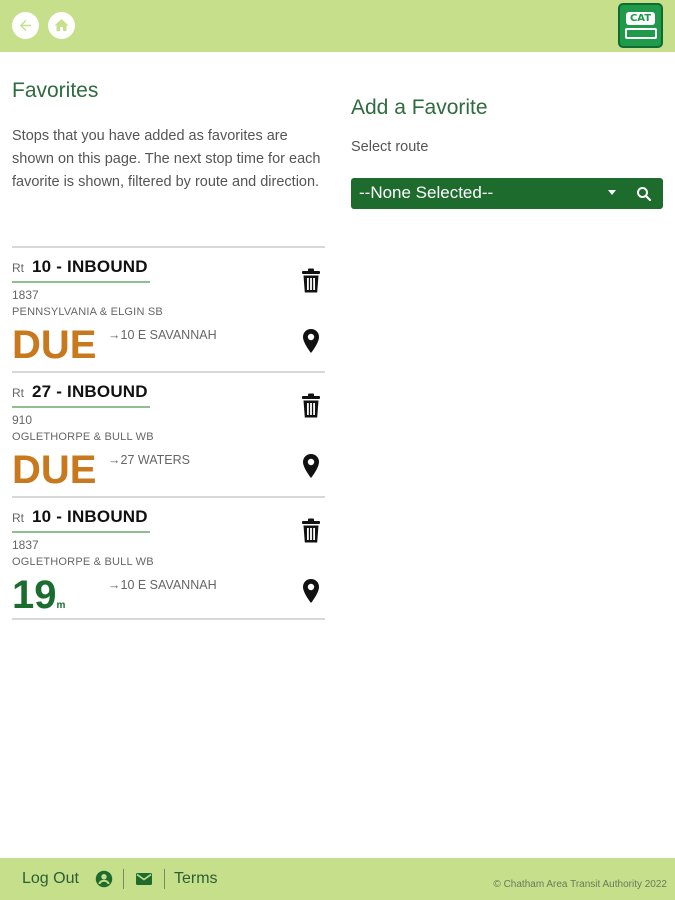 Image resolution: width=675 pixels, height=900 pixels. Describe the element at coordinates (196, 879) in the screenshot. I see `terms-link: Terms` at that location.